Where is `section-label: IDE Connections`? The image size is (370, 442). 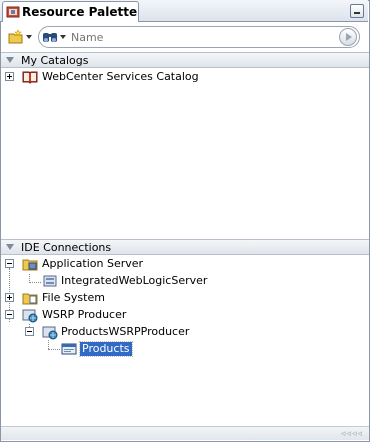
section-label: IDE Connections is located at coordinates (66, 247).